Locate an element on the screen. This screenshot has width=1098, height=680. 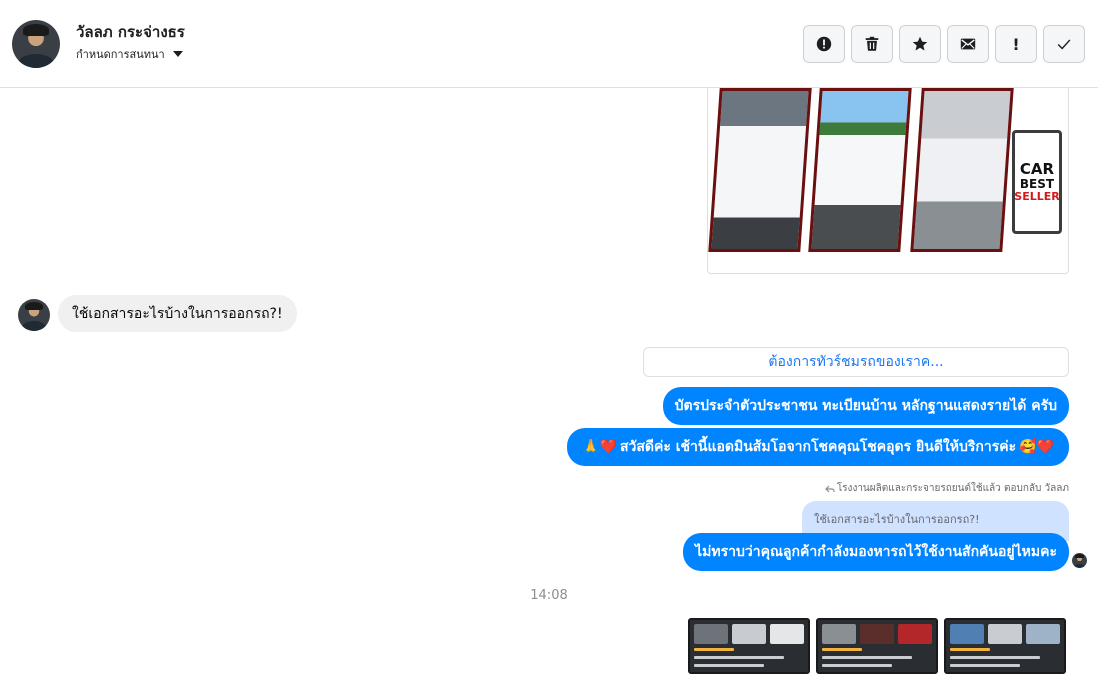
header-toolbar: ! is located at coordinates (944, 44).